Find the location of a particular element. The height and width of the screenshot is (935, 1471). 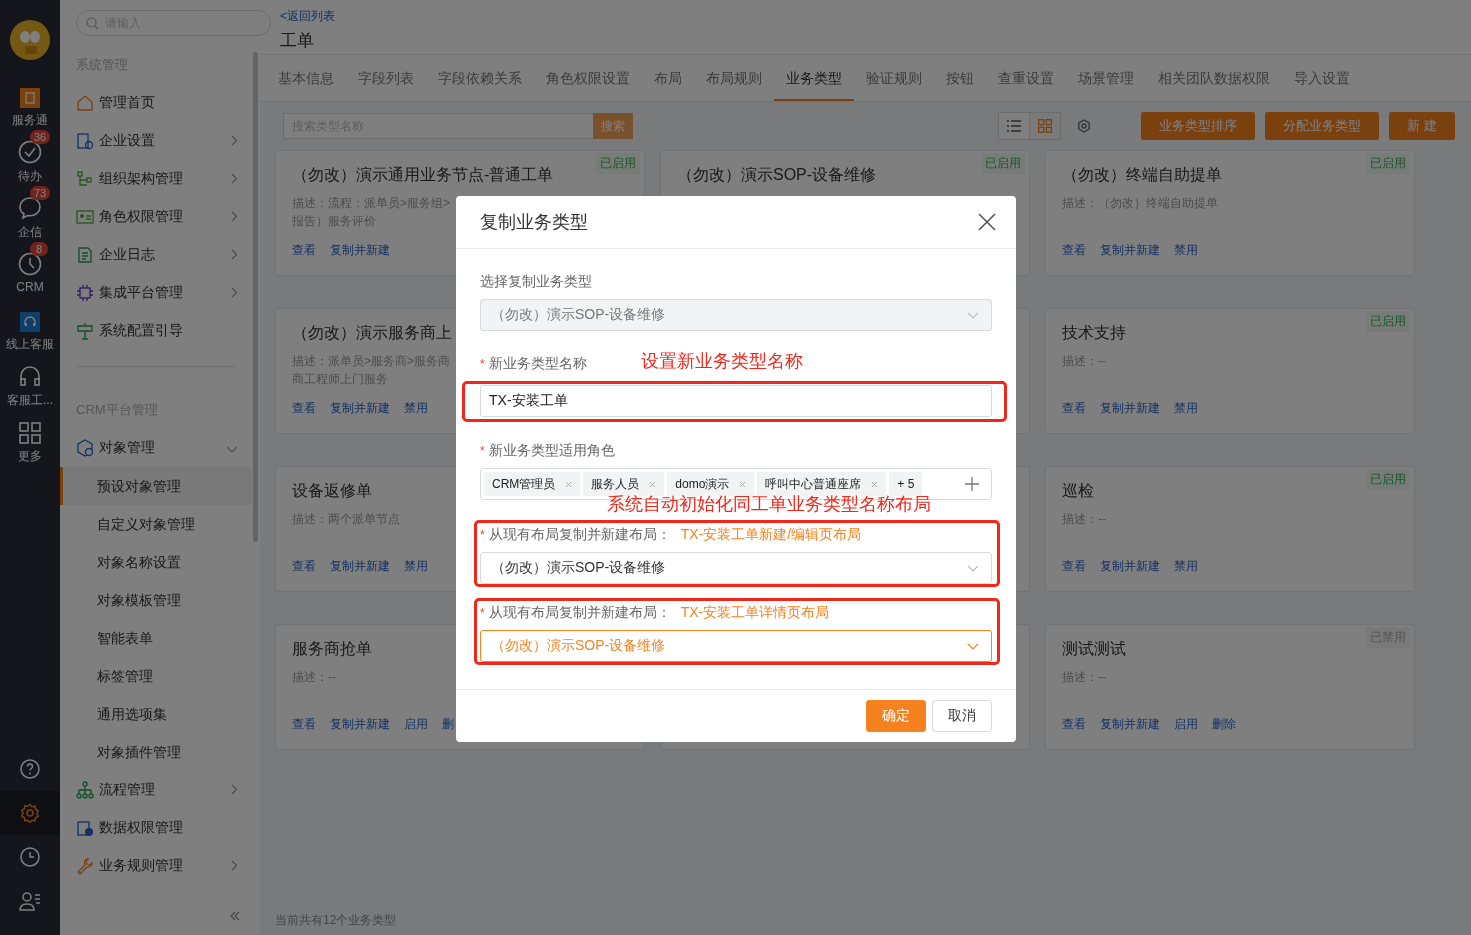

contacts-icon is located at coordinates (30, 901).